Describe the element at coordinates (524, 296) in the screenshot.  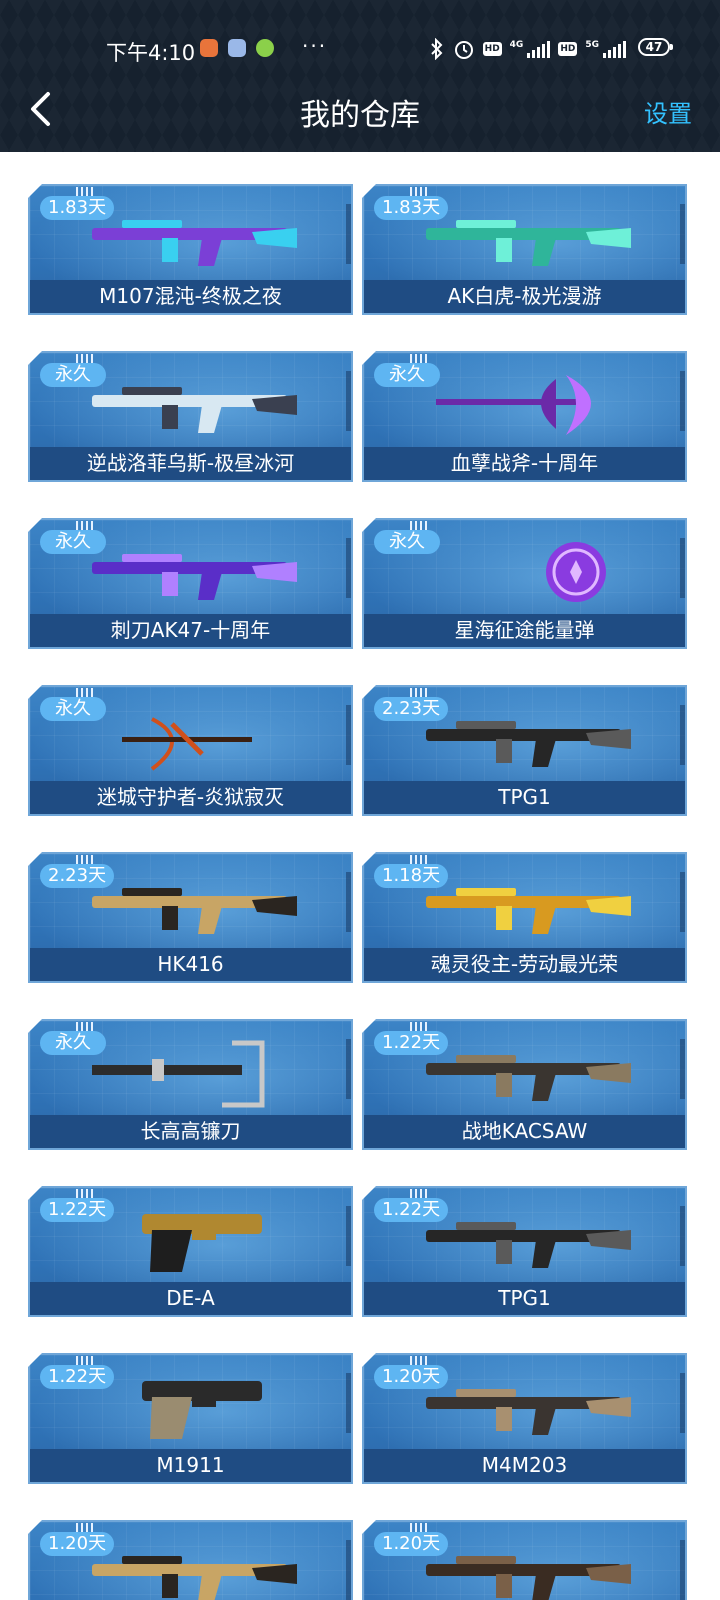
I see `item-name: AK白虎-极光漫游` at that location.